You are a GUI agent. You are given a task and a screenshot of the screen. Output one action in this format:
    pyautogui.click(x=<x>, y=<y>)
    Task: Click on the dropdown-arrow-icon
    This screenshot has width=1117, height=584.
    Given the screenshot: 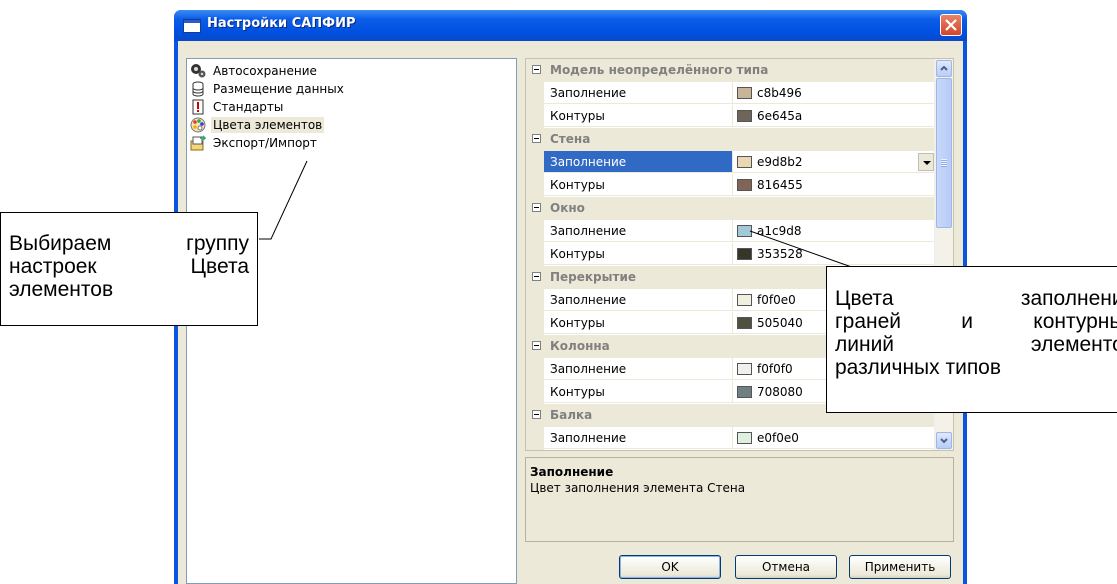 What is the action you would take?
    pyautogui.click(x=926, y=162)
    